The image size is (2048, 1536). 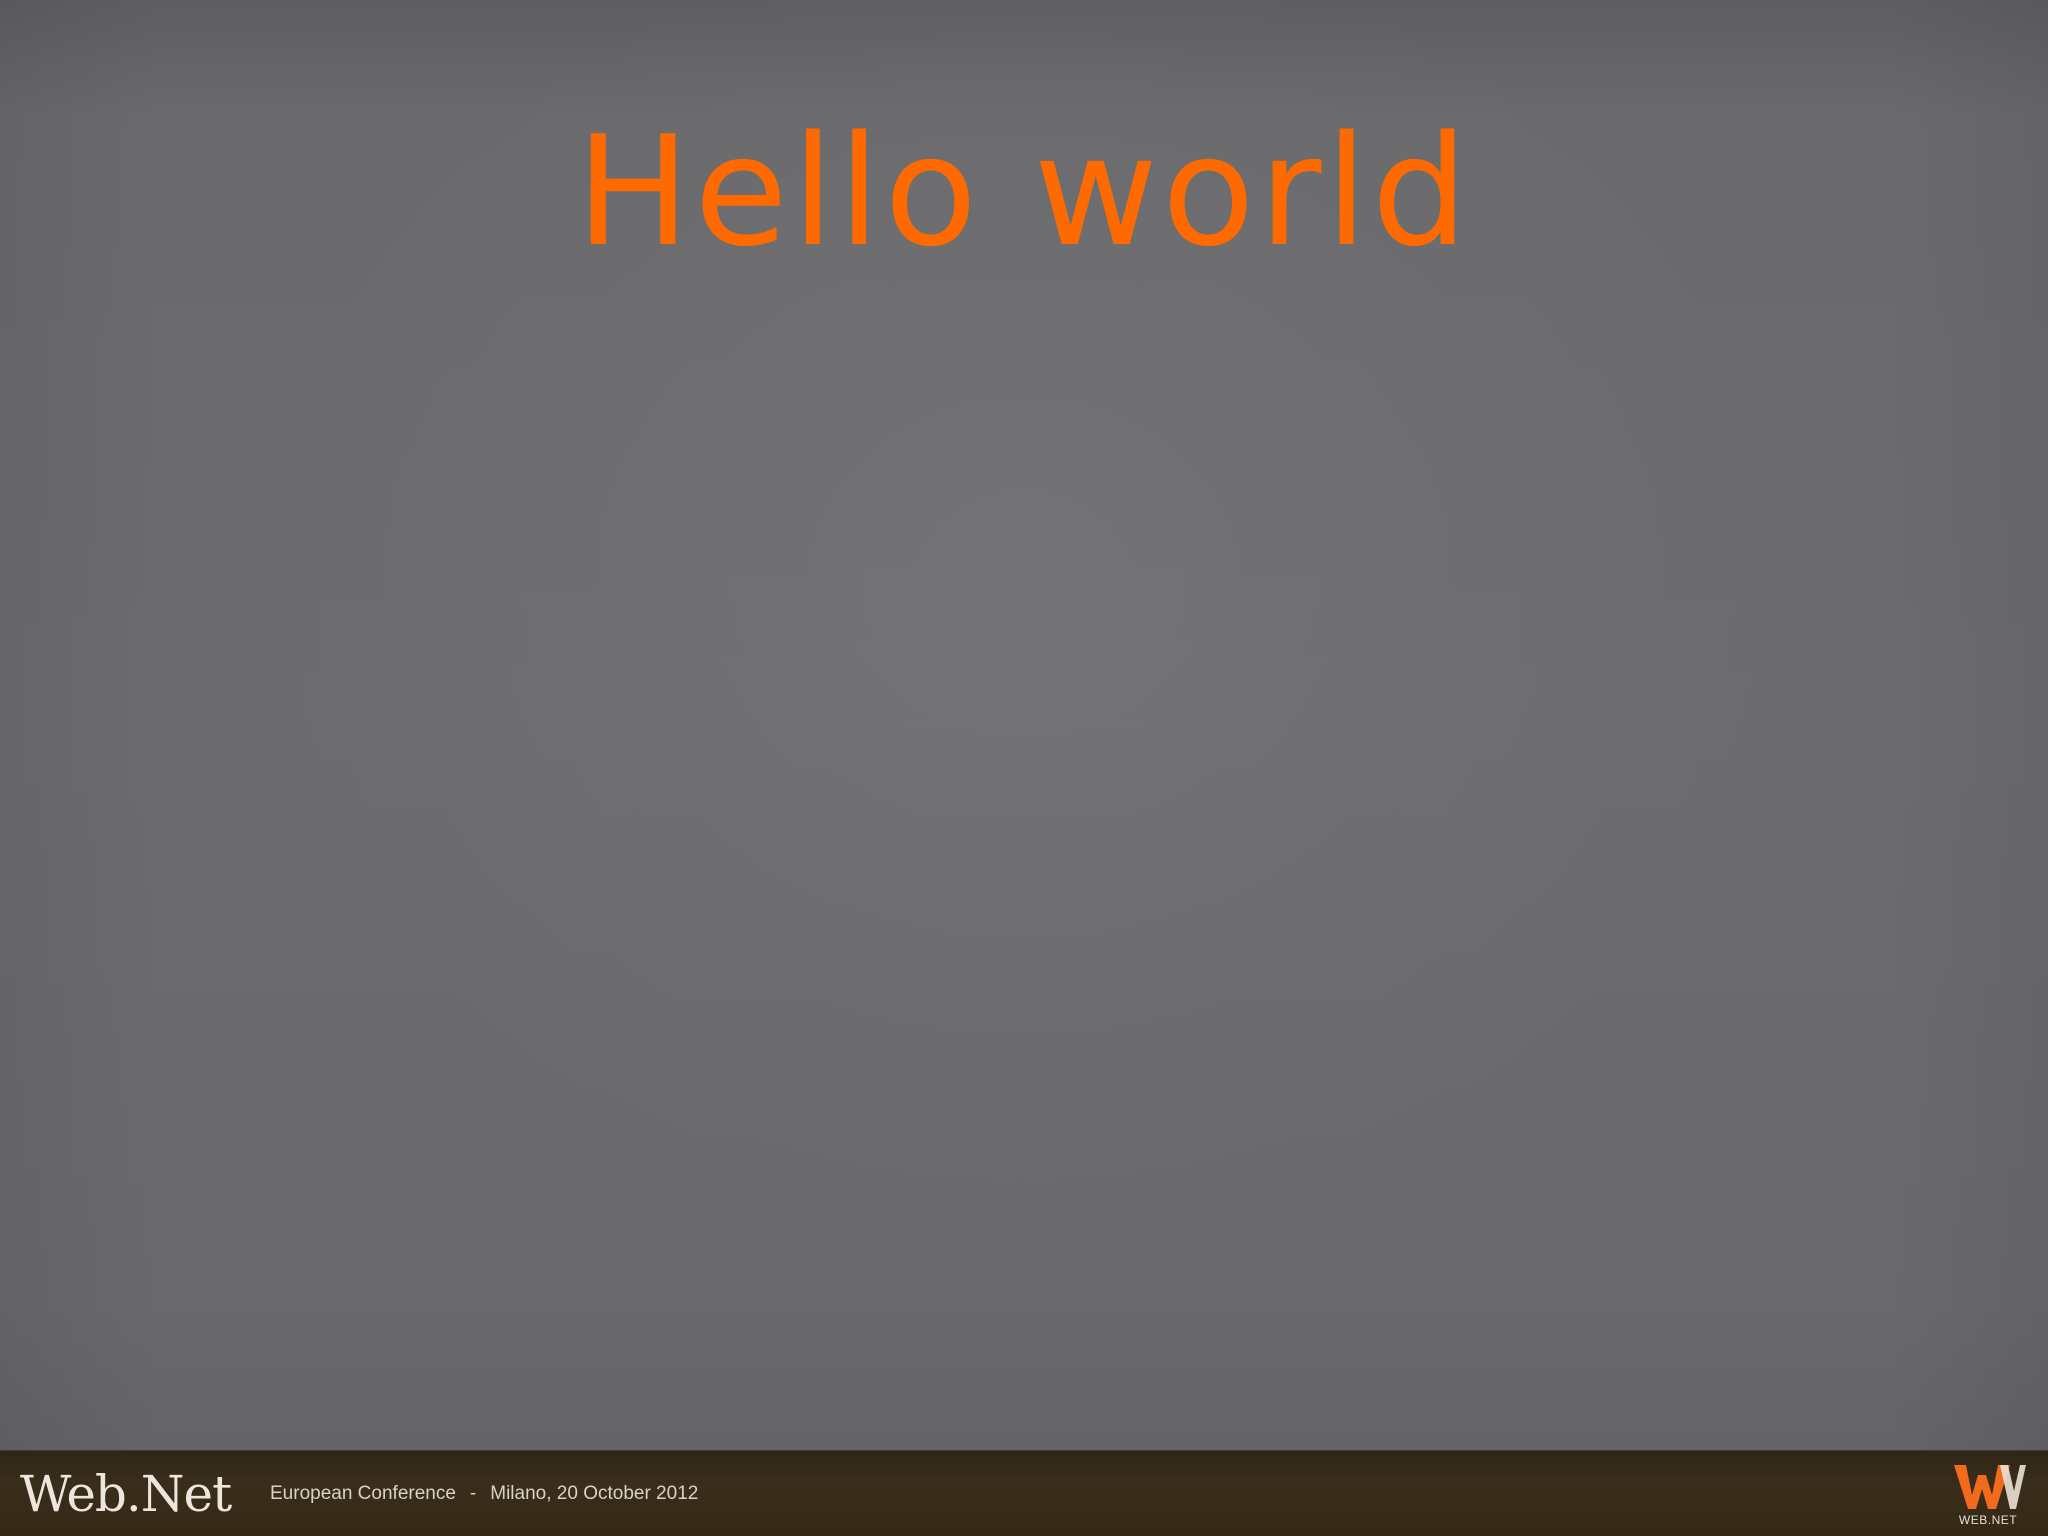 I want to click on footer-location-date: Milano, 20 October 2012, so click(x=594, y=1493).